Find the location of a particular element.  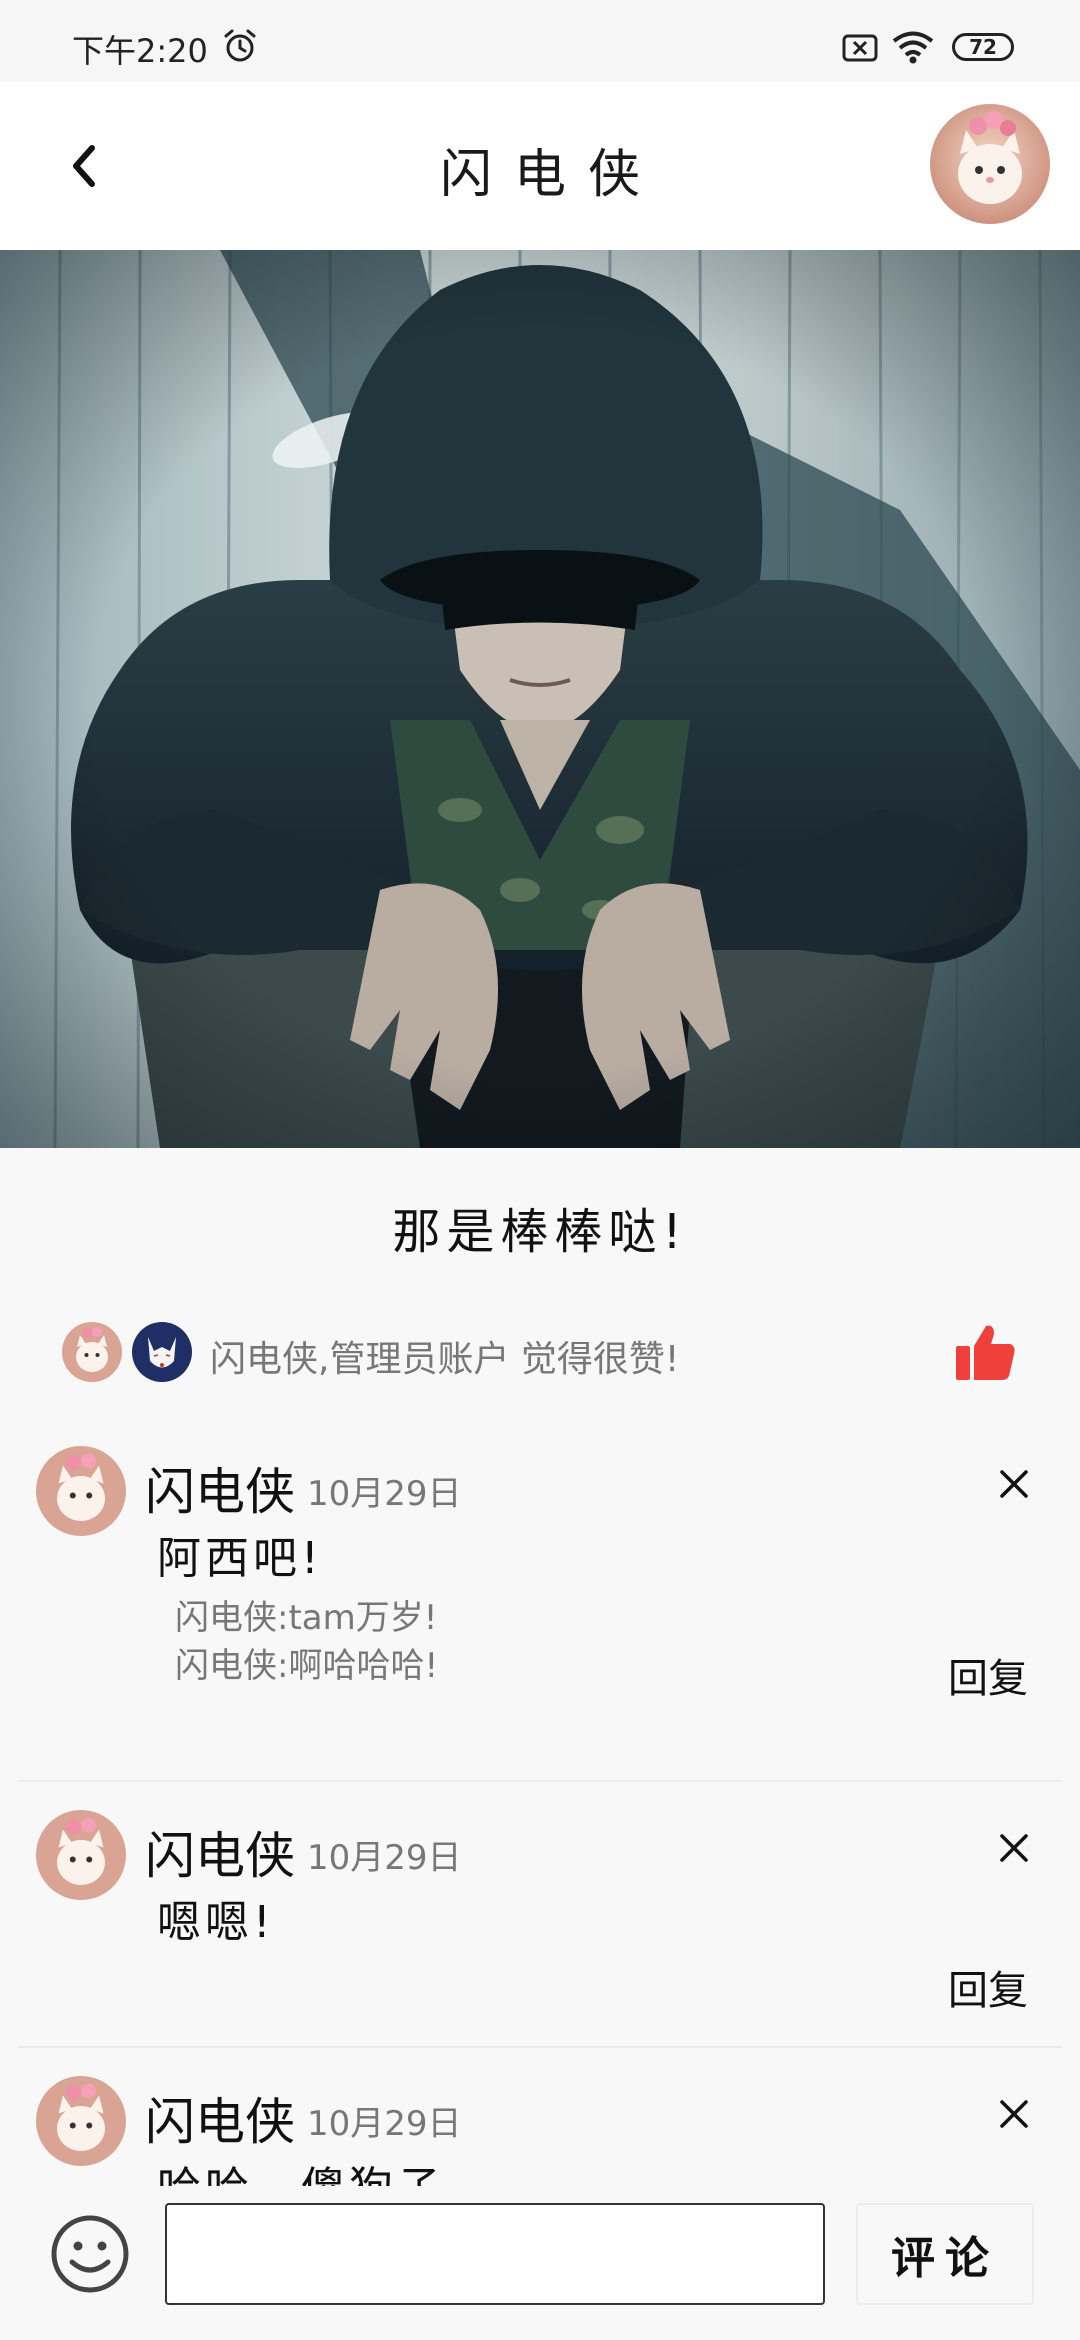

comment-item: 闪电侠 10月29日 阿西吧! 闪电侠:tam万岁! 闪电侠:啊哈哈哈! 回复 is located at coordinates (540, 1596).